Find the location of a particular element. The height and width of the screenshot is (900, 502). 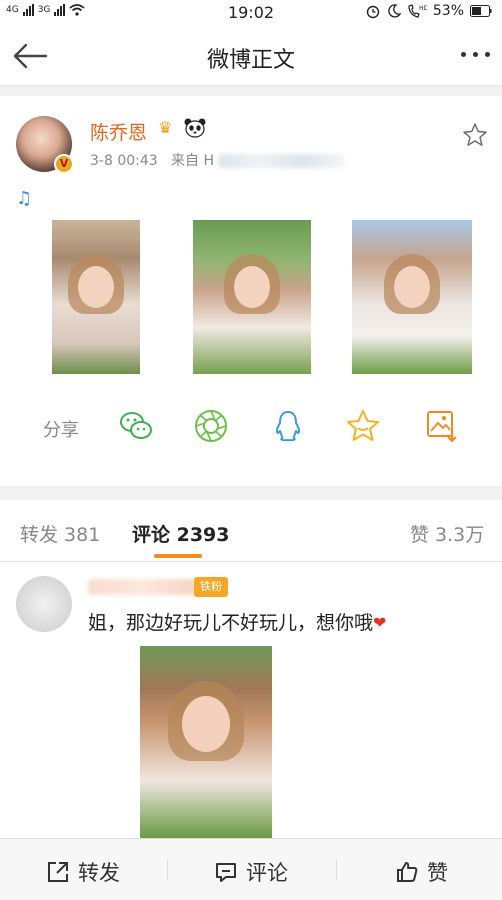

page-title: 微博正文 is located at coordinates (250, 60).